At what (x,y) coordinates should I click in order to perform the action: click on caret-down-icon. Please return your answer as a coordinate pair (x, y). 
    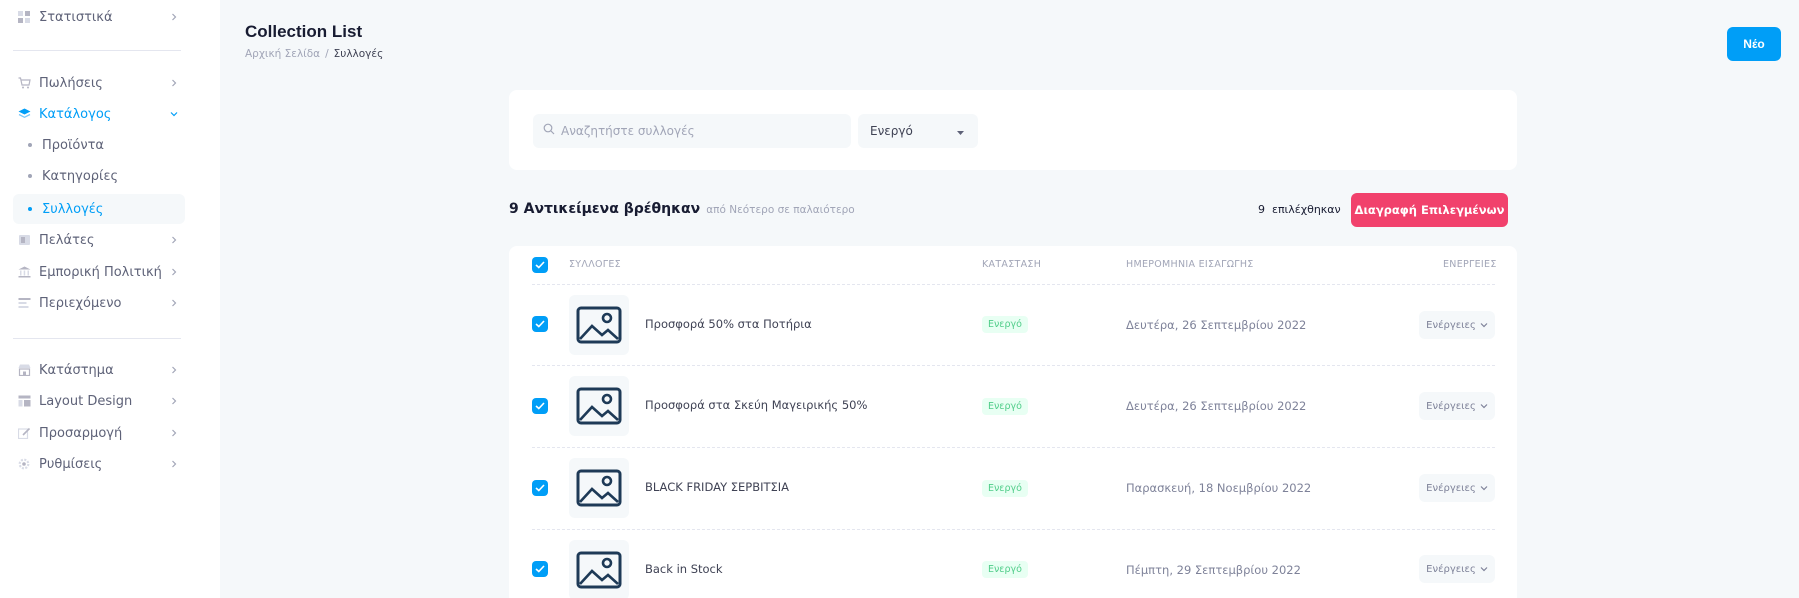
    Looking at the image, I should click on (960, 131).